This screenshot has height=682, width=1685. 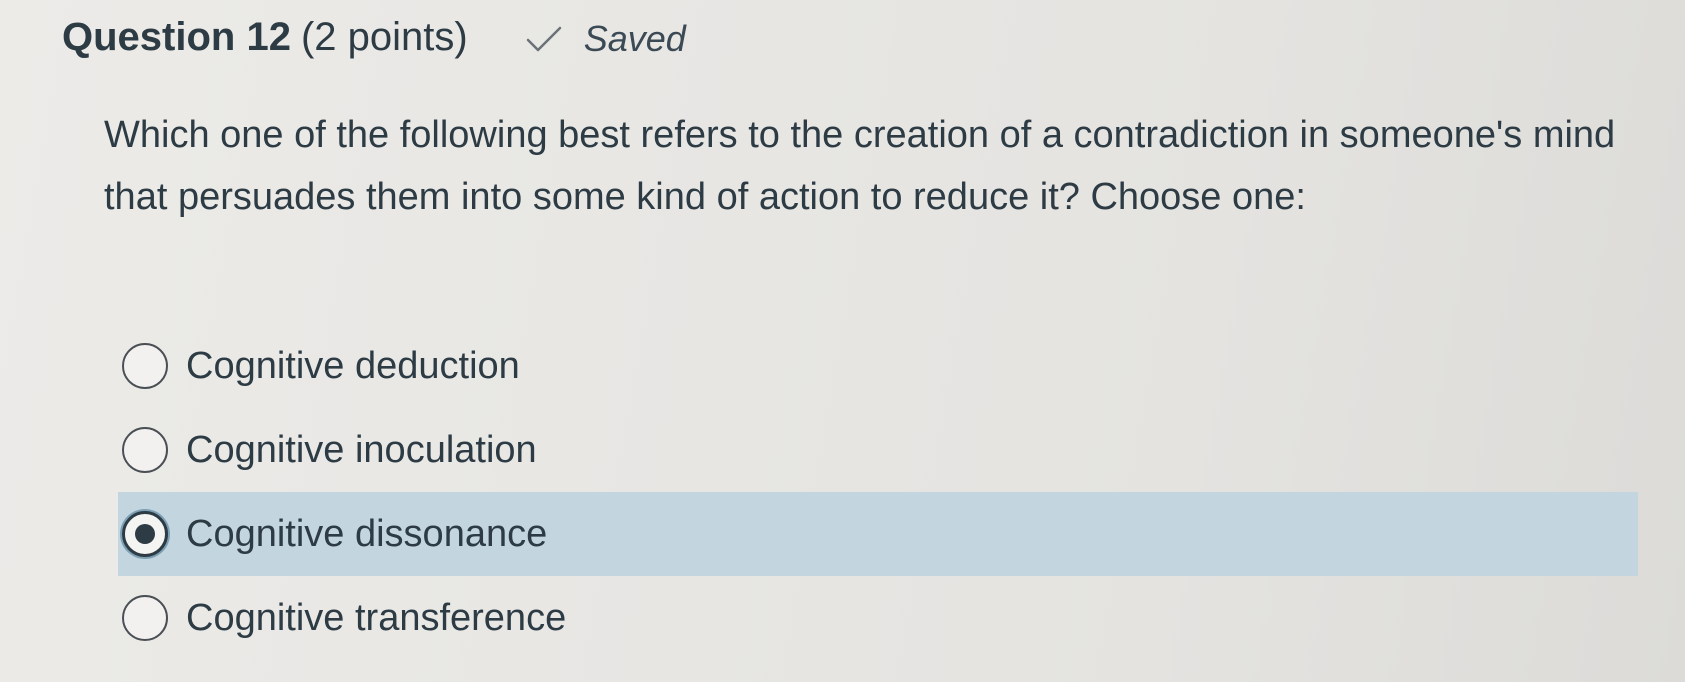 I want to click on question-points: (2 points), so click(x=384, y=37).